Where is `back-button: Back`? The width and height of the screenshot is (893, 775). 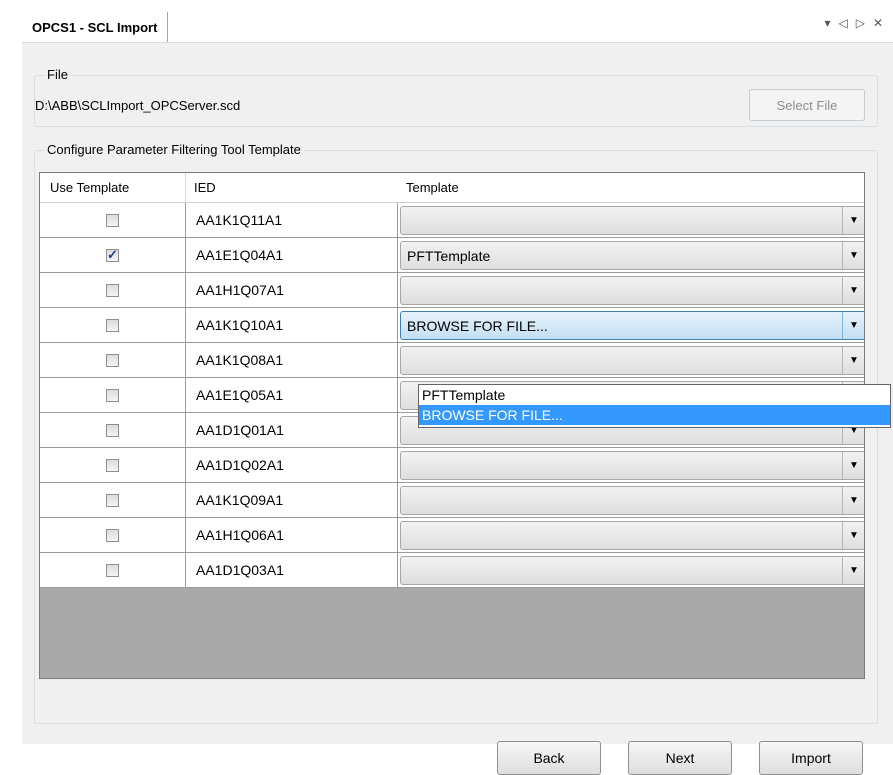 back-button: Back is located at coordinates (549, 758).